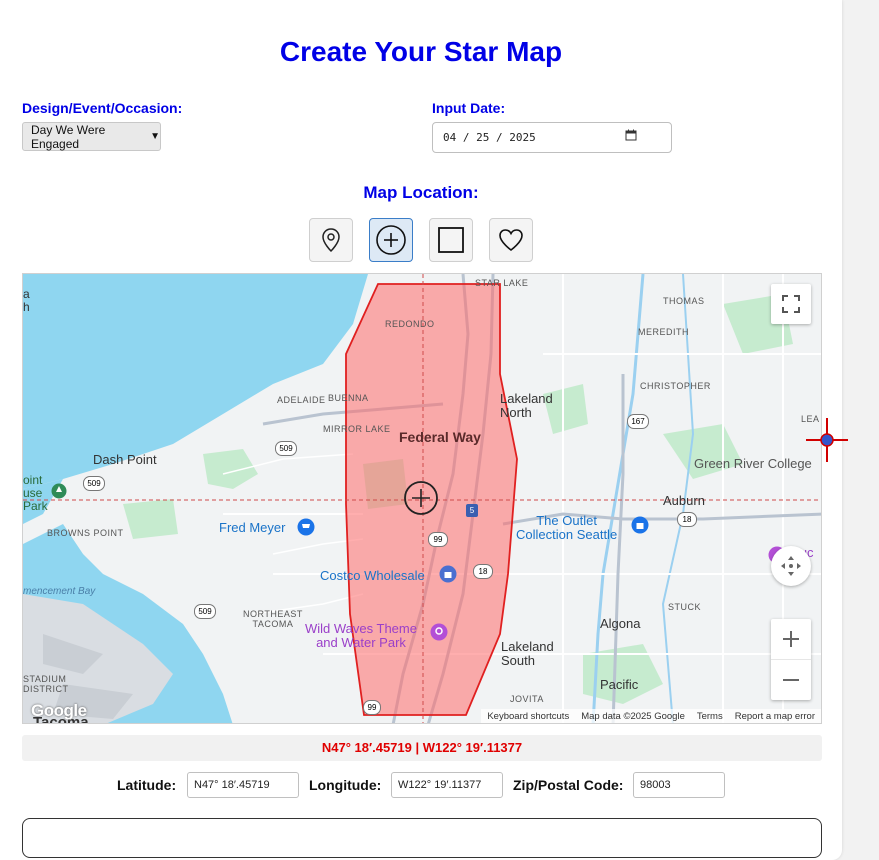 This screenshot has width=879, height=860. What do you see at coordinates (372, 576) in the screenshot?
I see `poi-label: Costco Wholesale` at bounding box center [372, 576].